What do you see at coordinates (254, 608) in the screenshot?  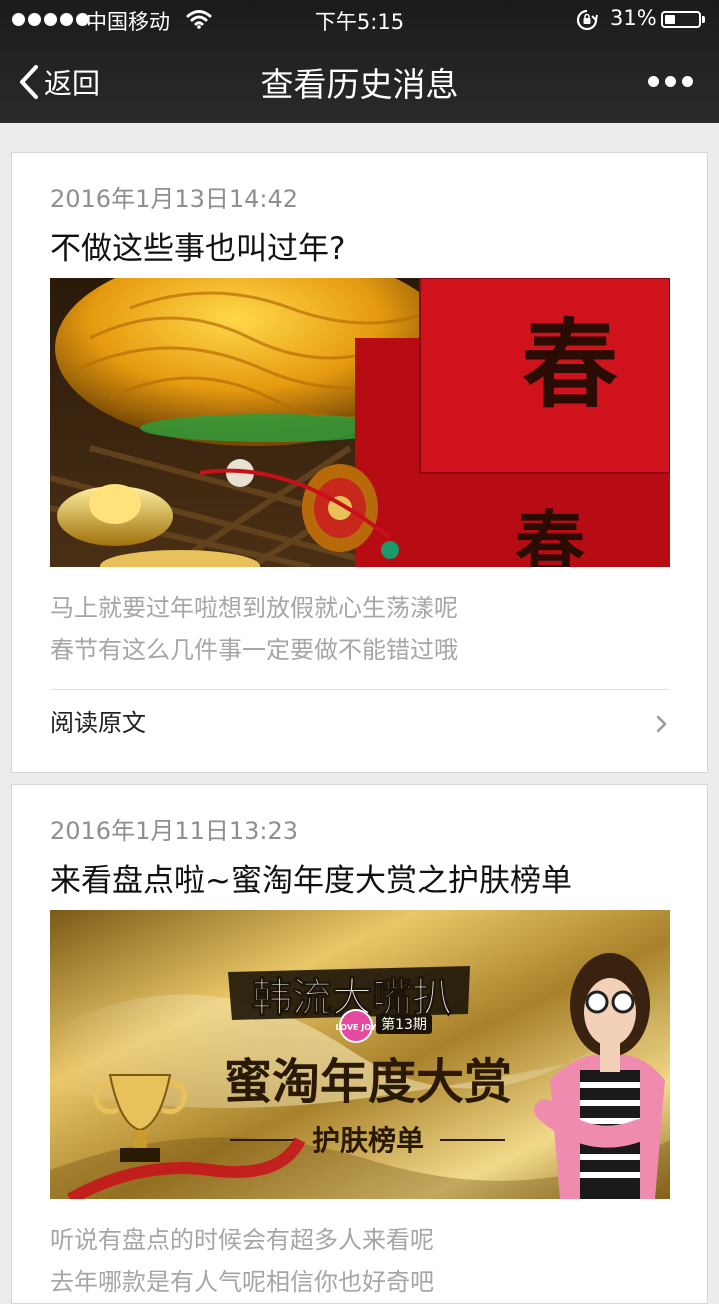 I see `digest-line: 马上就要过年啦想到放假就心生荡漾呢` at bounding box center [254, 608].